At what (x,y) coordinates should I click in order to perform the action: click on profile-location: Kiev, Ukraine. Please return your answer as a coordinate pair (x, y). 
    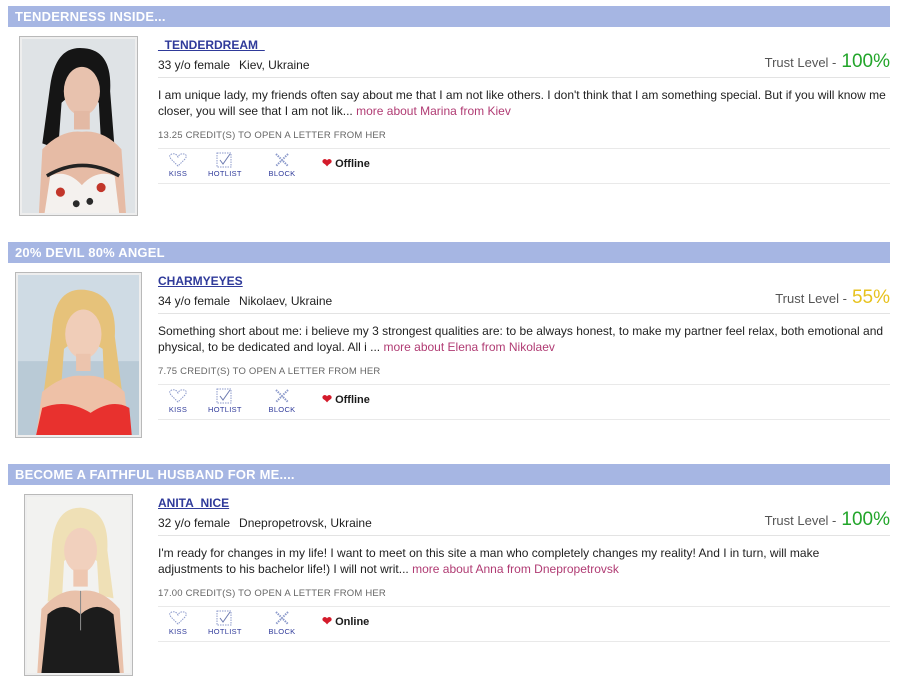
    Looking at the image, I should click on (274, 65).